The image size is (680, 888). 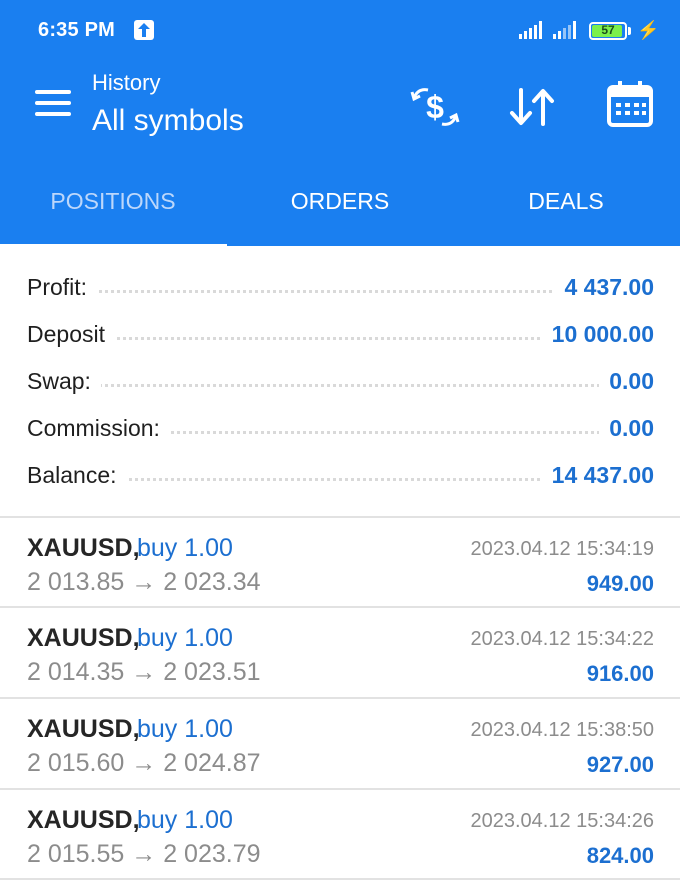 I want to click on signal-secondary-icon, so click(x=564, y=30).